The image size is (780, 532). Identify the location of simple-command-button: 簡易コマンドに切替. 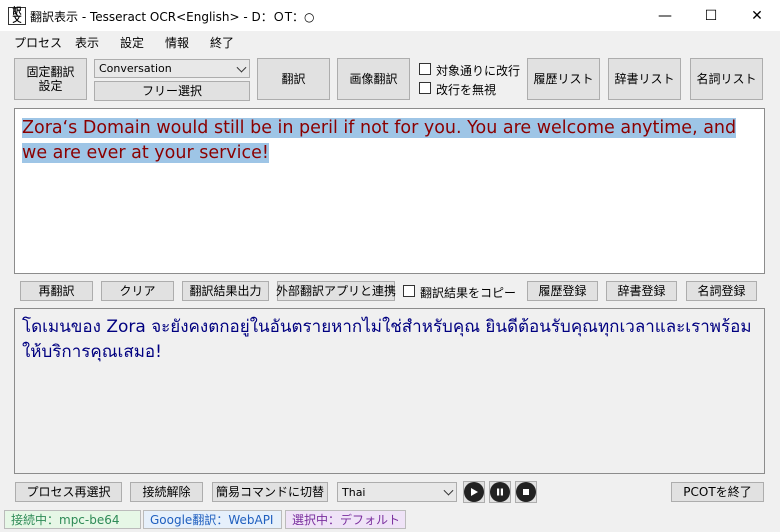
(270, 492).